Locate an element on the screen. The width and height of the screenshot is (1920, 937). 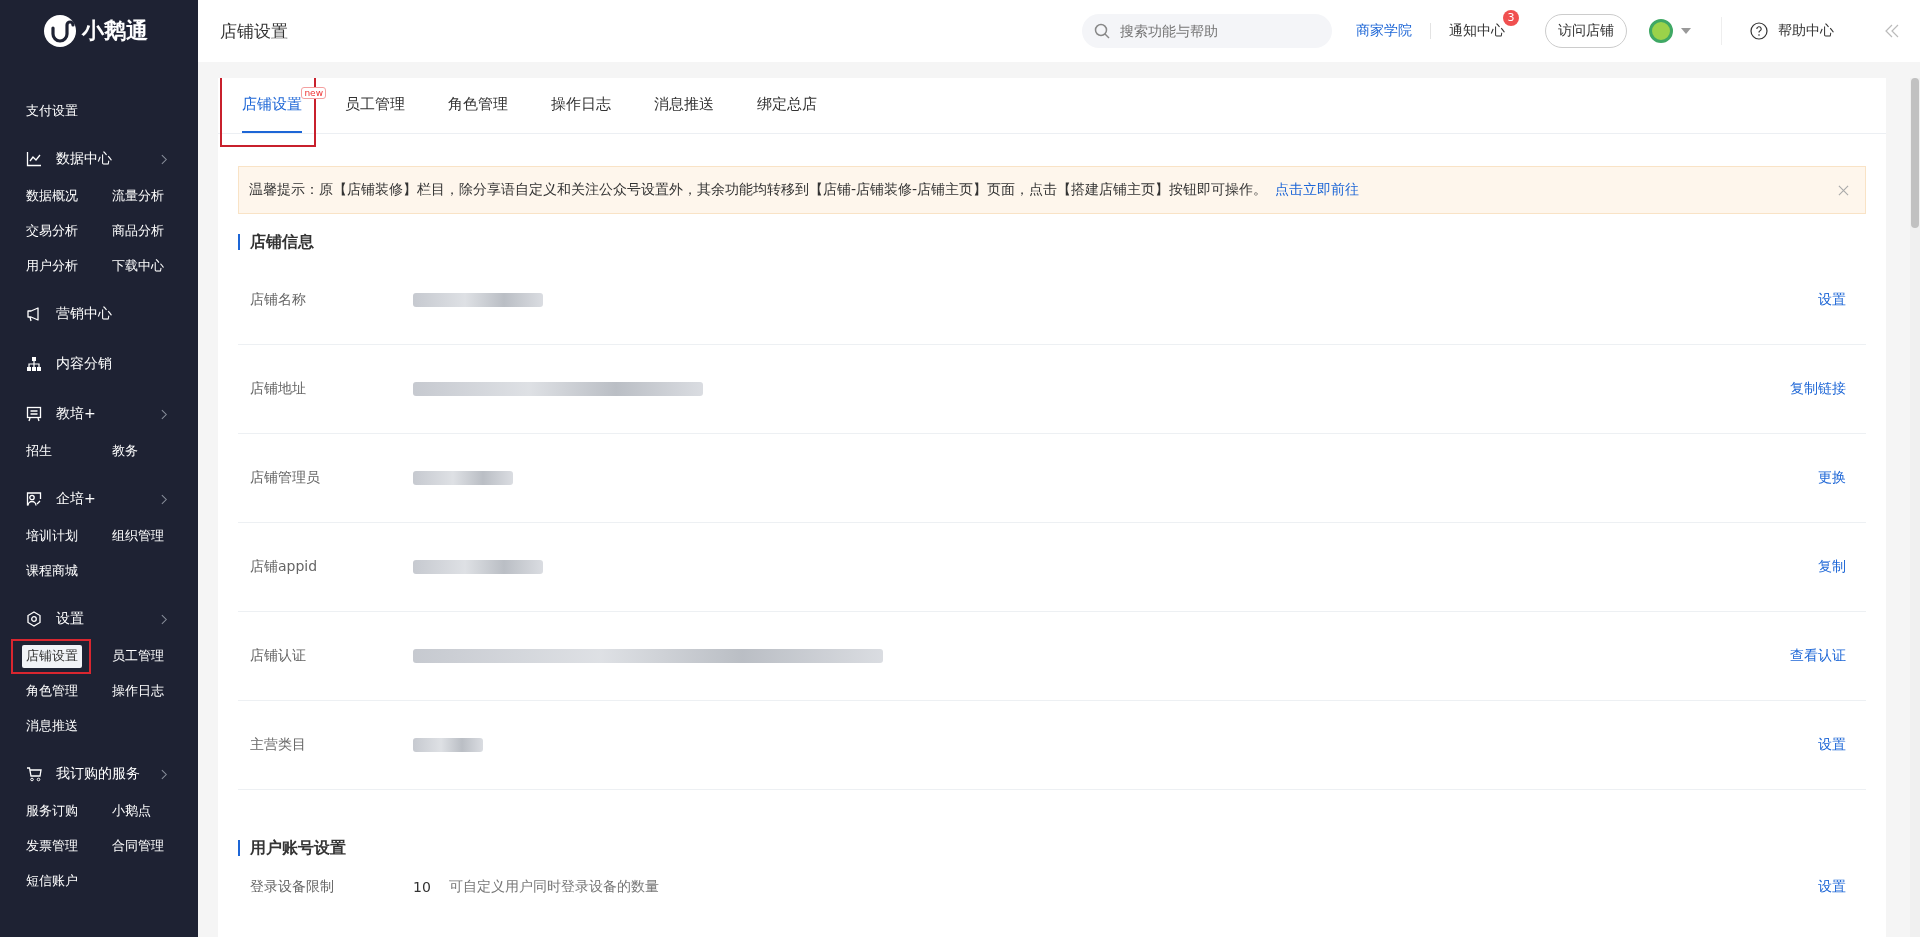
presentation-board-icon is located at coordinates (34, 414).